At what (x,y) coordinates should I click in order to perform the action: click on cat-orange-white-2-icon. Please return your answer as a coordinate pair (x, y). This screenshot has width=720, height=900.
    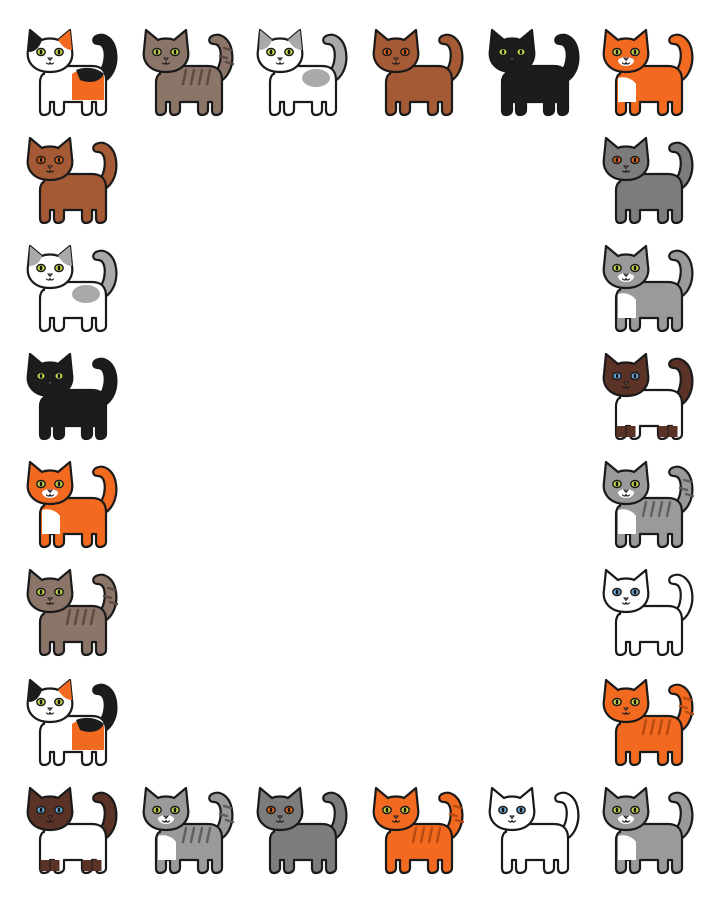
    Looking at the image, I should click on (72, 506).